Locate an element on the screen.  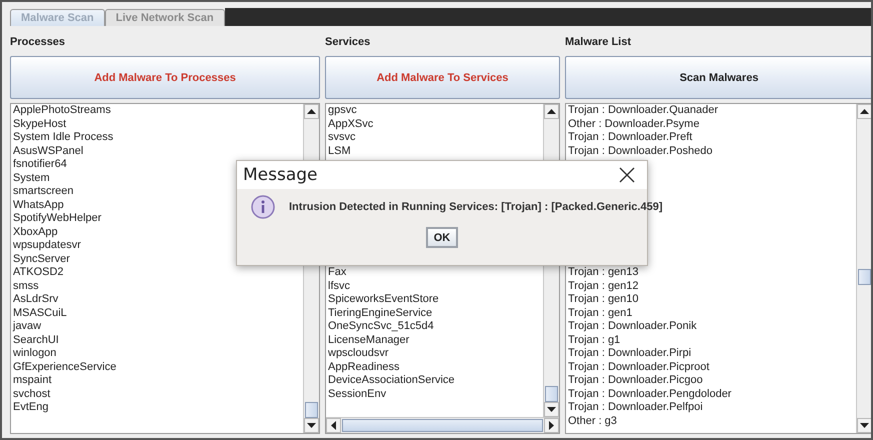
column-heading: Processes is located at coordinates (38, 42).